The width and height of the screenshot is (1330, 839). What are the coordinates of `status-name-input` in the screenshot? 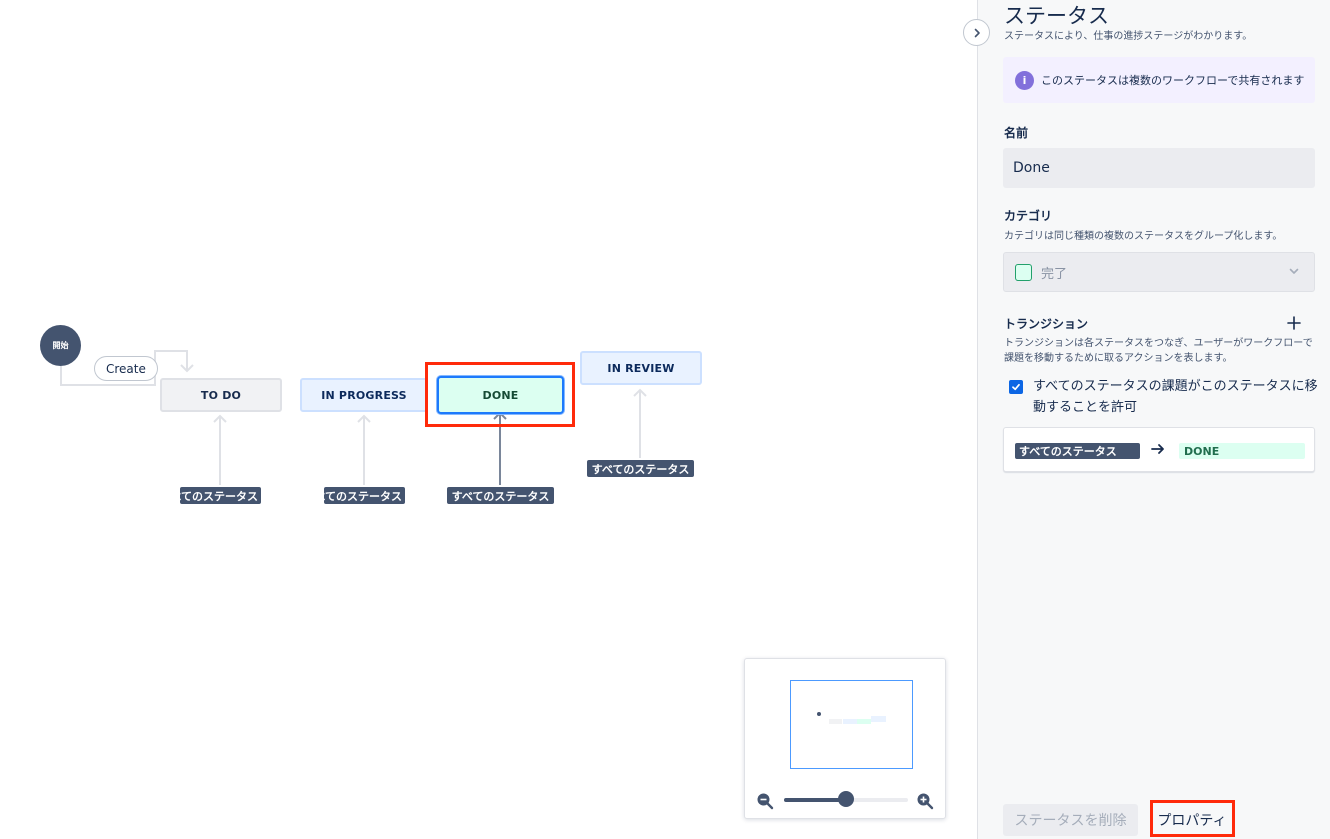 It's located at (1159, 168).